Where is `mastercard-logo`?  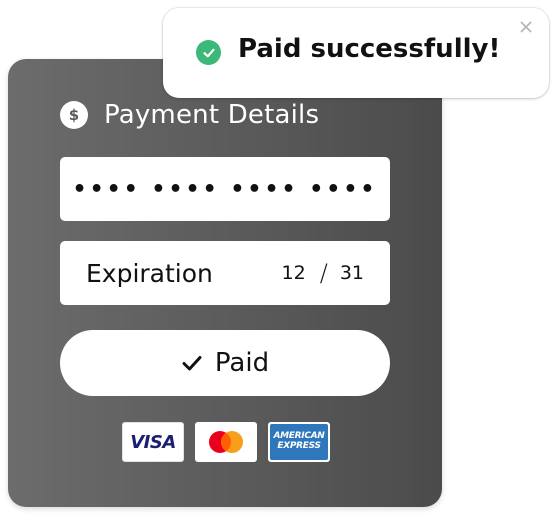 mastercard-logo is located at coordinates (226, 442).